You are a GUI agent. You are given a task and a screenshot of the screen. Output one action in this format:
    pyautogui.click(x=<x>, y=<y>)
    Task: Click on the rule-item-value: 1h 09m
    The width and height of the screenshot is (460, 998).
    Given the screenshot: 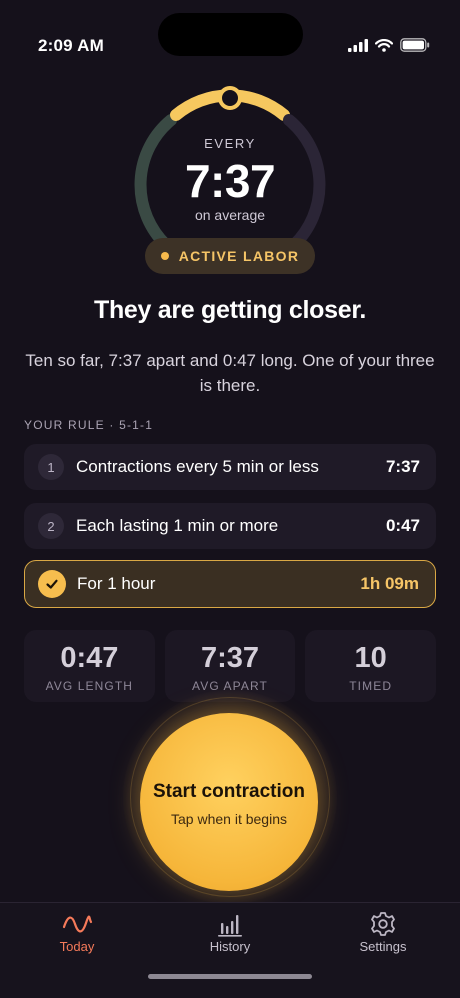 What is the action you would take?
    pyautogui.click(x=389, y=583)
    